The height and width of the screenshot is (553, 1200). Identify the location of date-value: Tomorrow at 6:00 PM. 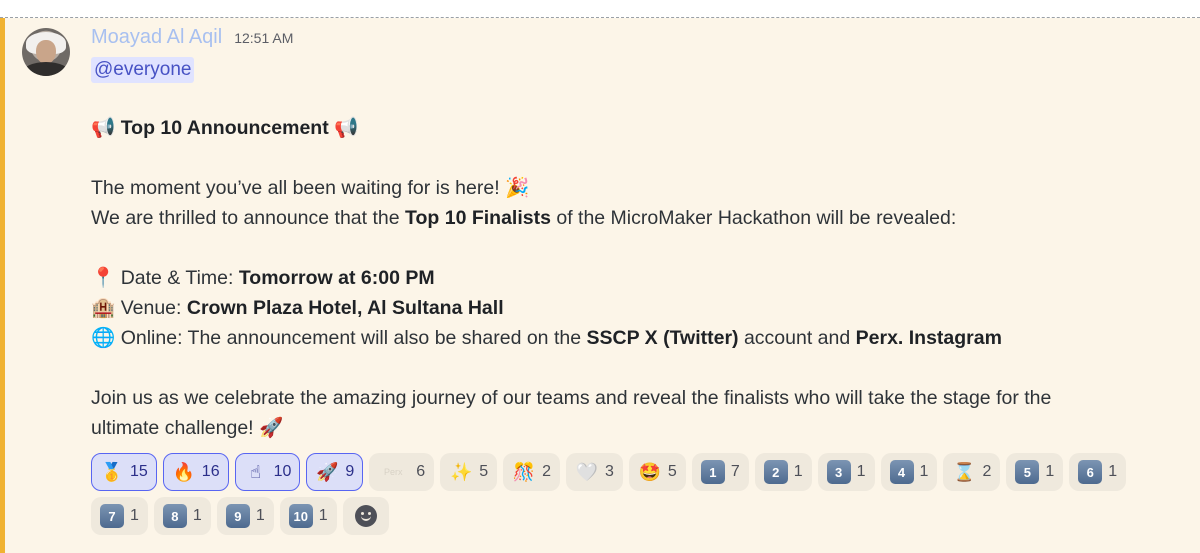
(336, 278).